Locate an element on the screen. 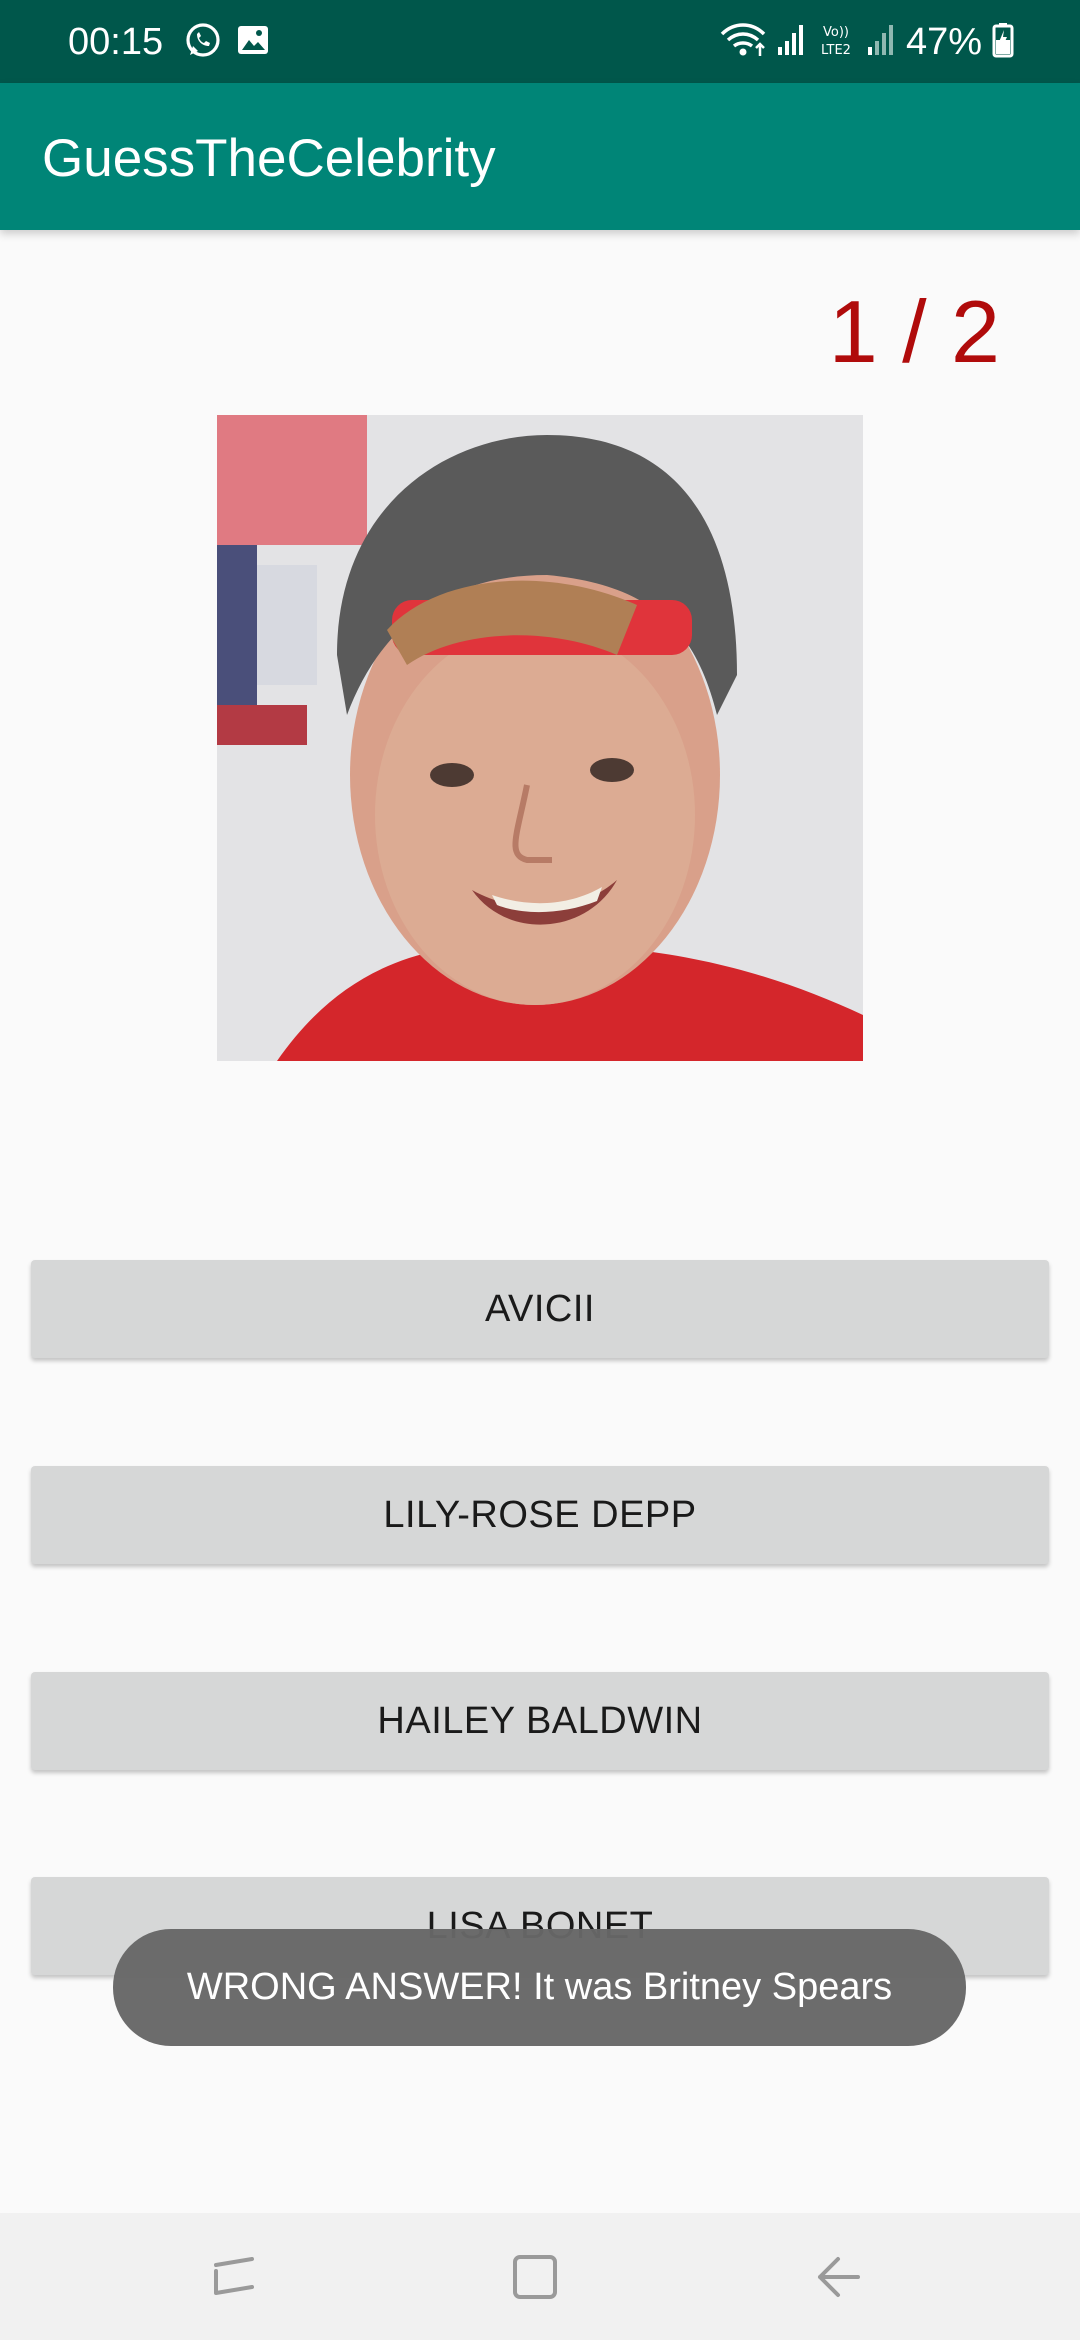 Image resolution: width=1080 pixels, height=2340 pixels. navigation-bar is located at coordinates (540, 2276).